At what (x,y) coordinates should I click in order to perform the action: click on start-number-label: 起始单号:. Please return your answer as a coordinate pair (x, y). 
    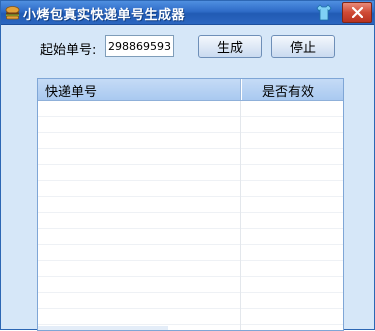
    Looking at the image, I should click on (68, 50).